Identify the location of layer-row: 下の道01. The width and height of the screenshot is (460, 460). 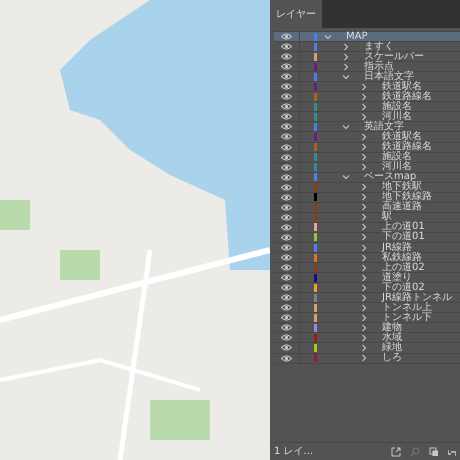
(367, 237).